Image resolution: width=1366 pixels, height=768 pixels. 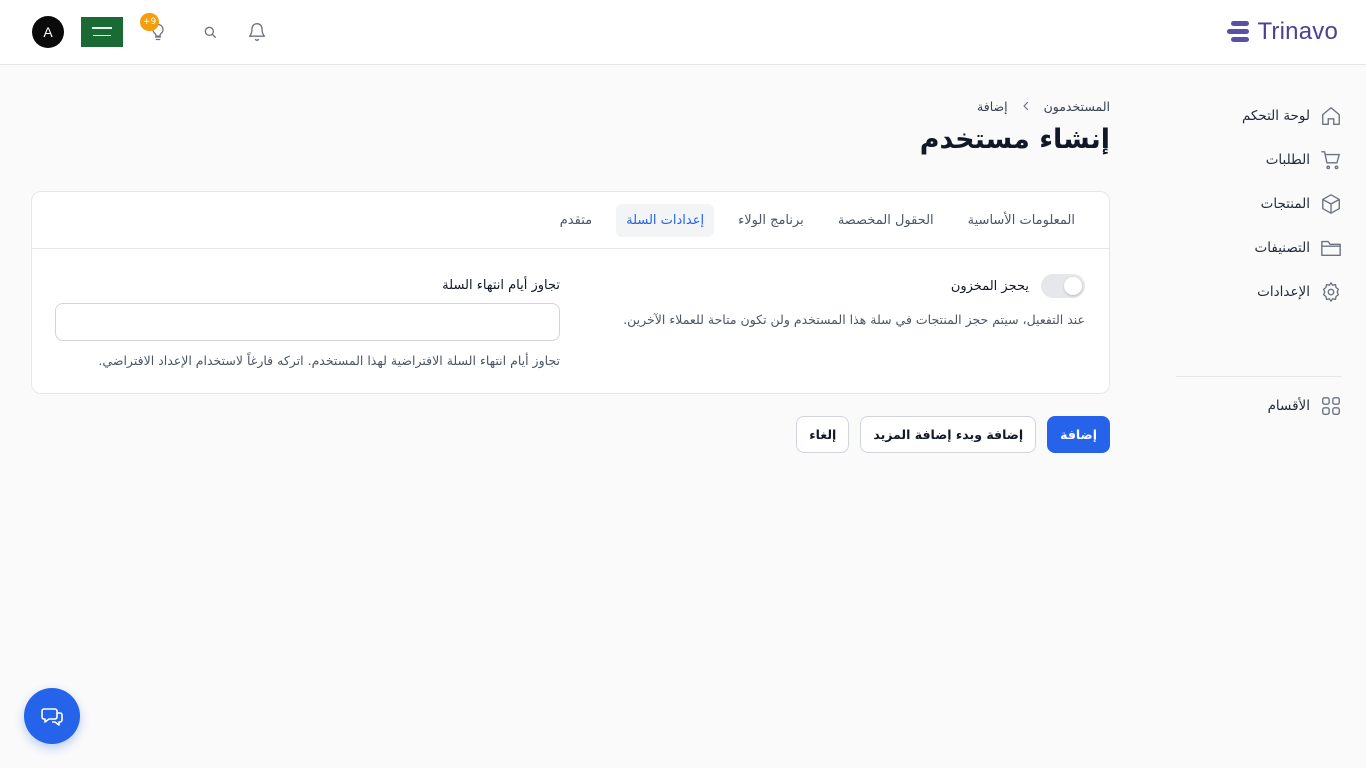 I want to click on form-actions: إضافة إضافة وبدء إضافة المزيد إلغاء, so click(x=953, y=434).